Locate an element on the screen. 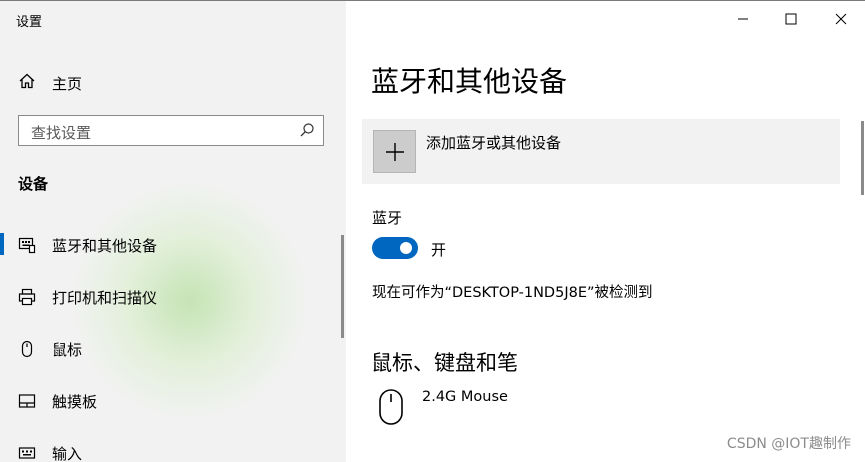 This screenshot has width=865, height=462. printer-icon is located at coordinates (27, 297).